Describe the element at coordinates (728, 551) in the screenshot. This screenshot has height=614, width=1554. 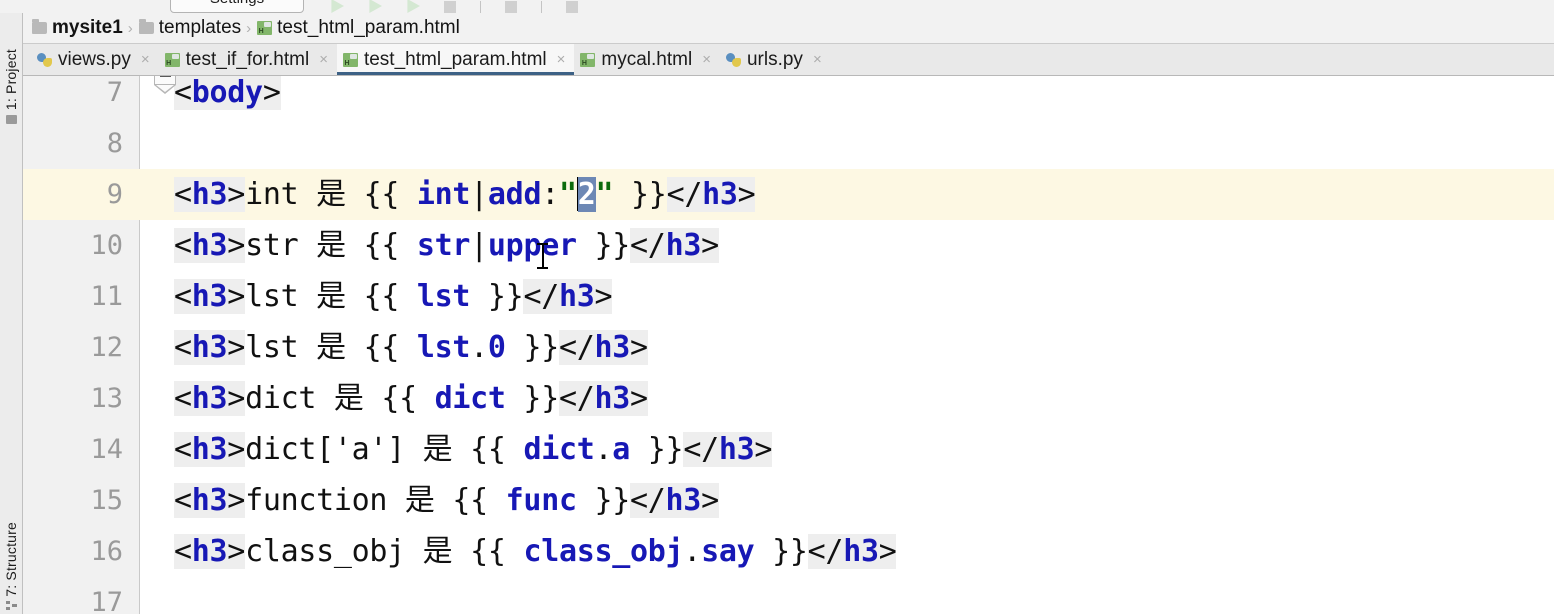
I see `code-token: say` at that location.